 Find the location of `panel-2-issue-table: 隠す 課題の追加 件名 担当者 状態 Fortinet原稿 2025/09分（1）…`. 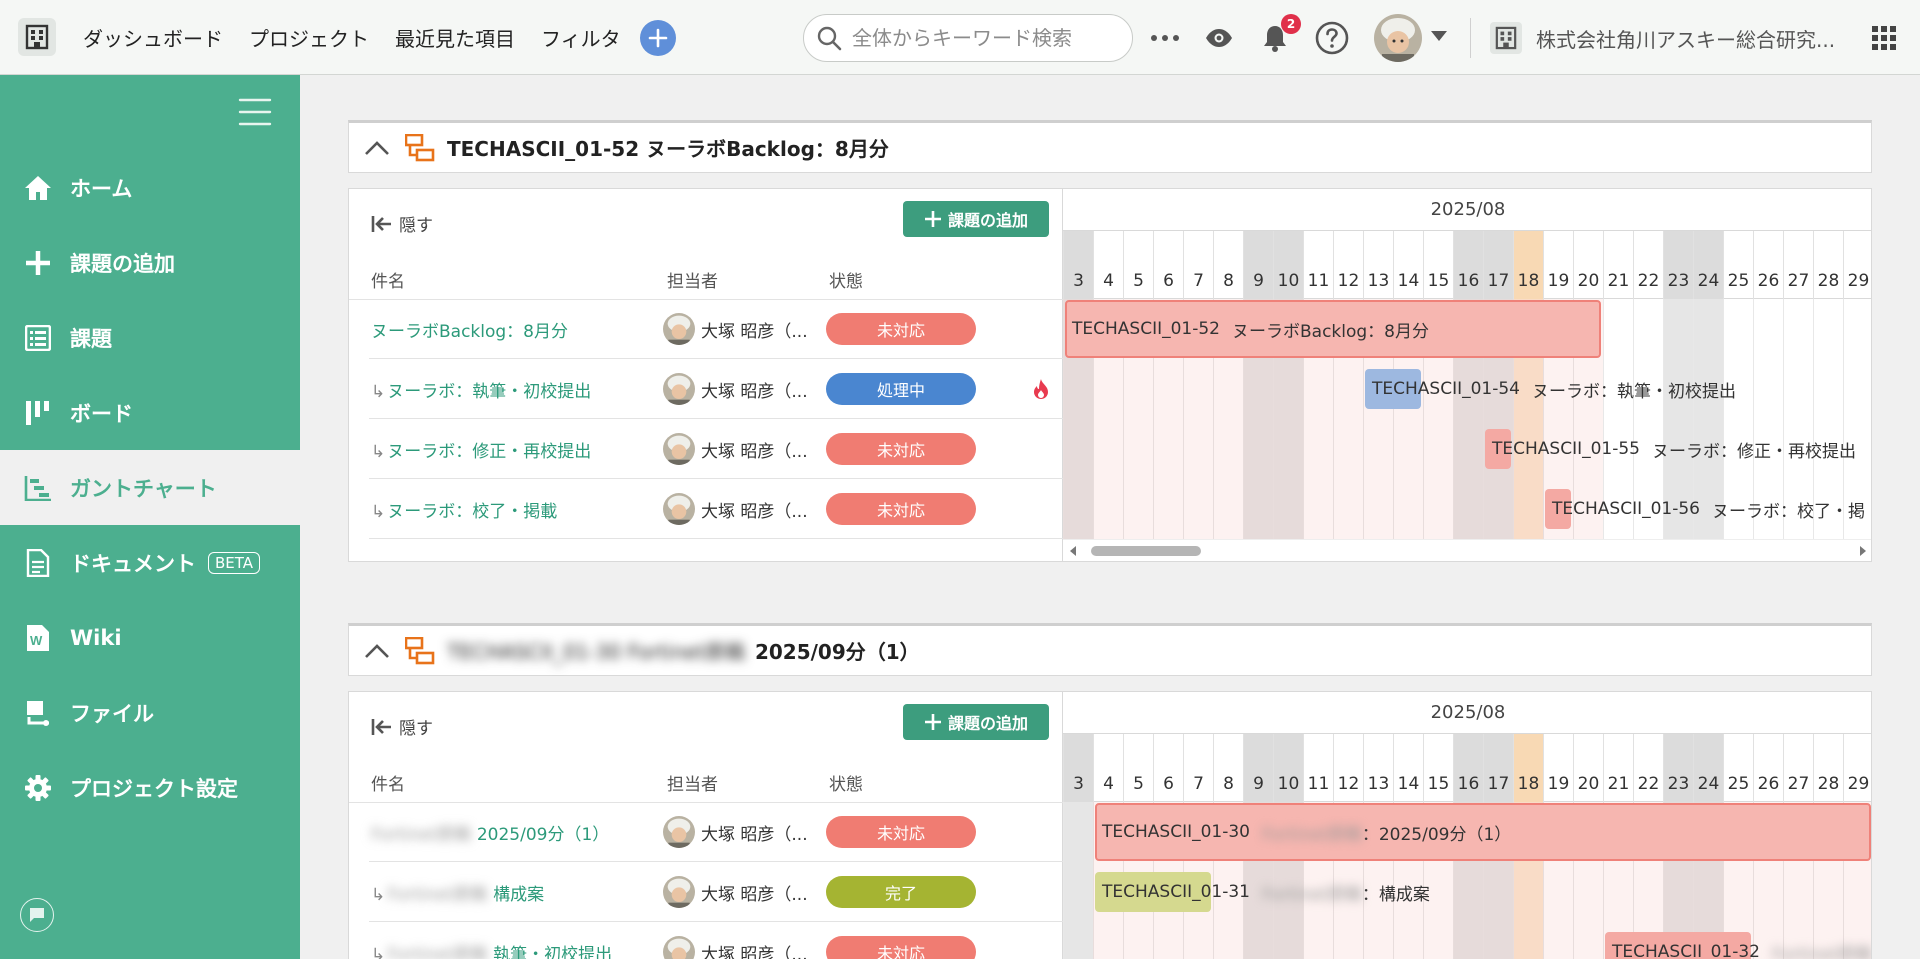

panel-2-issue-table: 隠す 課題の追加 件名 担当者 状態 Fortinet原稿 2025/09分（1）… is located at coordinates (706, 825).